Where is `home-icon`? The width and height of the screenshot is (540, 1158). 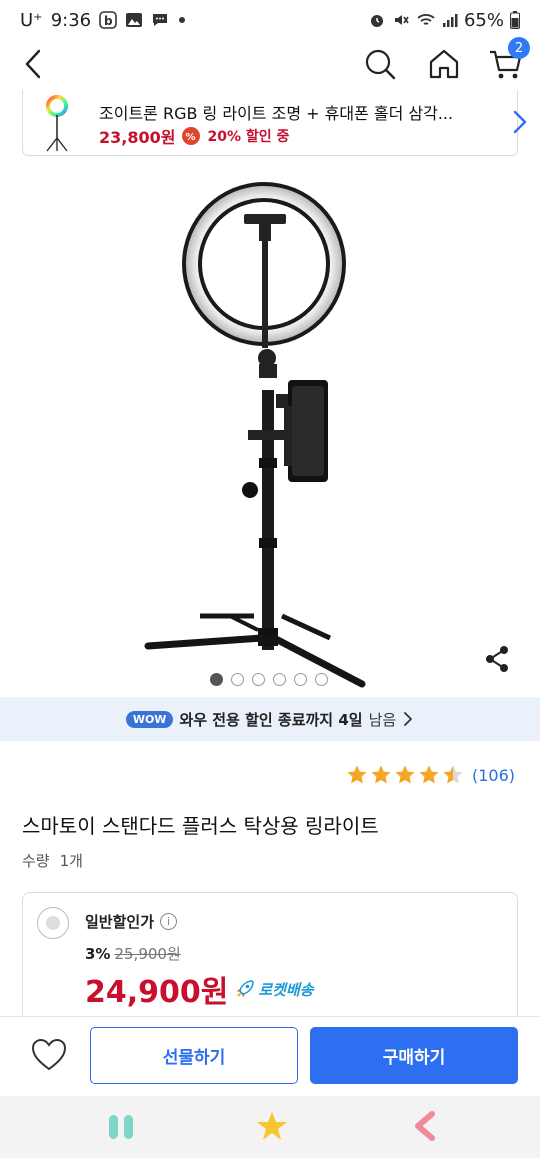 home-icon is located at coordinates (444, 64).